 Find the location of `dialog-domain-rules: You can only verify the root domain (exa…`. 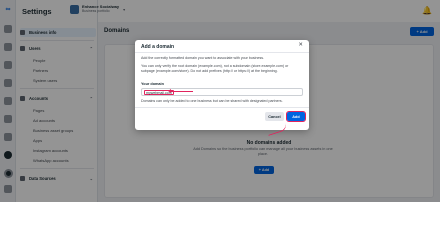

dialog-domain-rules: You can only verify the root domain (exa… is located at coordinates (215, 68).